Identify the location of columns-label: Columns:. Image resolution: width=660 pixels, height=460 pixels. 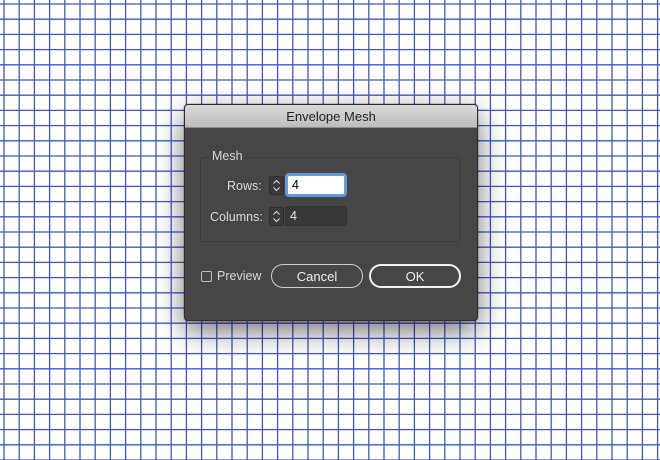
(236, 217).